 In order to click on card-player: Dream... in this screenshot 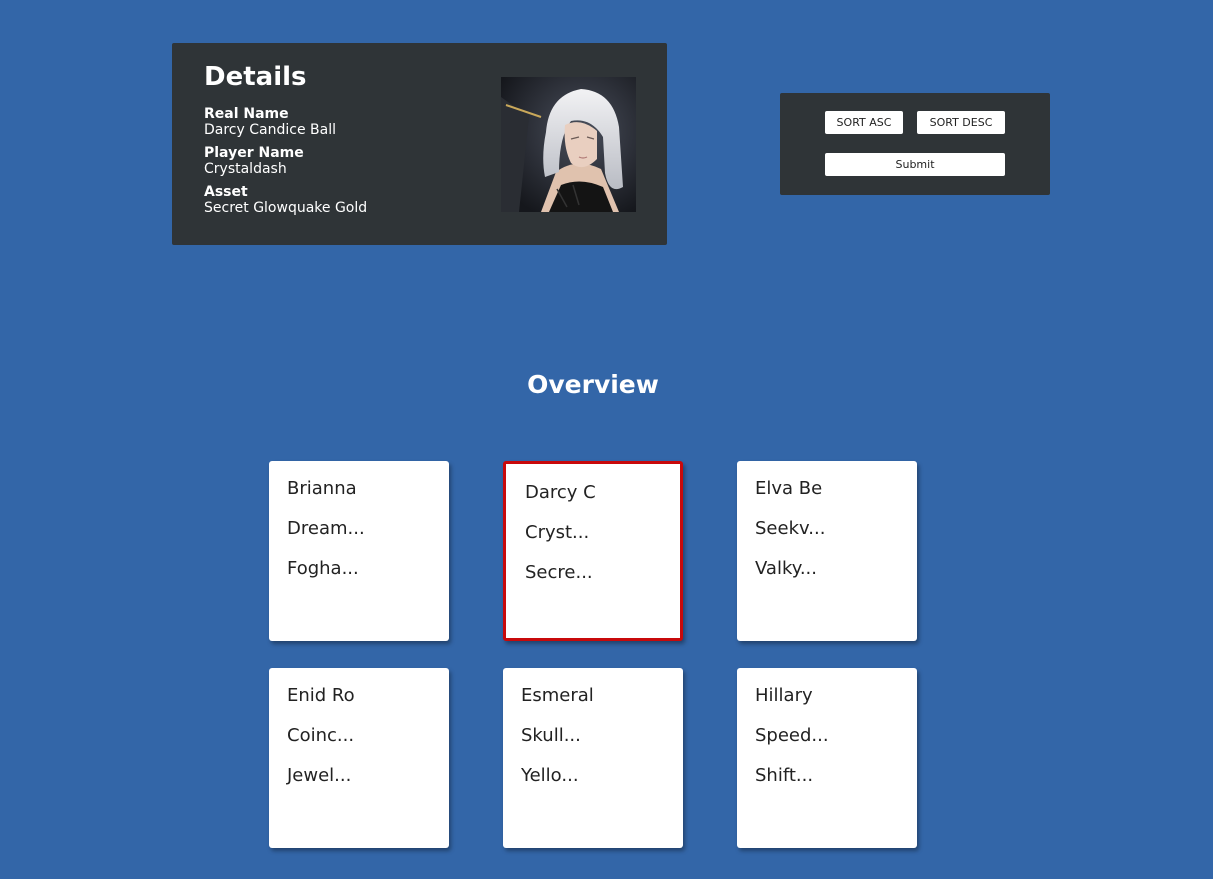, I will do `click(326, 528)`.